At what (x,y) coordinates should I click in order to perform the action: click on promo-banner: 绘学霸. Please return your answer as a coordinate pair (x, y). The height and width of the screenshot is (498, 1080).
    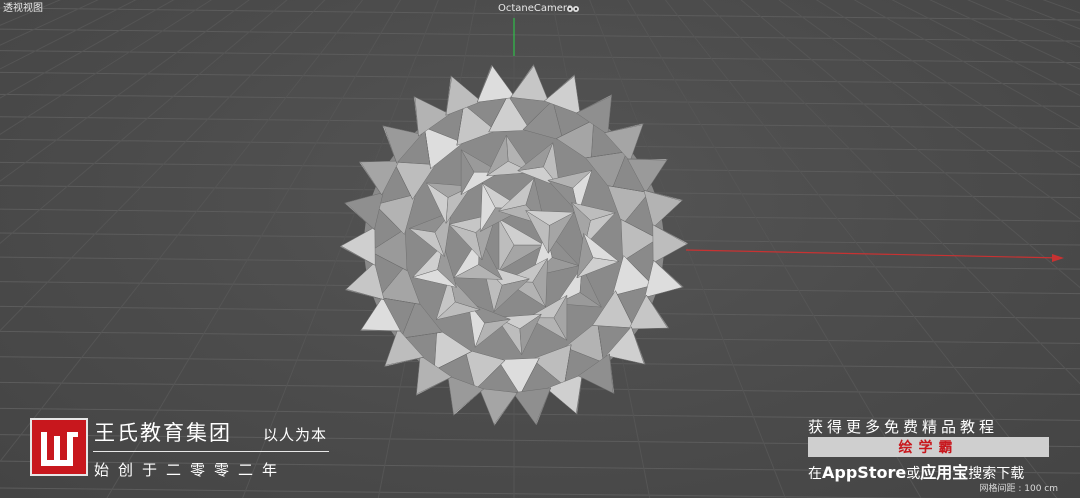
    Looking at the image, I should click on (928, 447).